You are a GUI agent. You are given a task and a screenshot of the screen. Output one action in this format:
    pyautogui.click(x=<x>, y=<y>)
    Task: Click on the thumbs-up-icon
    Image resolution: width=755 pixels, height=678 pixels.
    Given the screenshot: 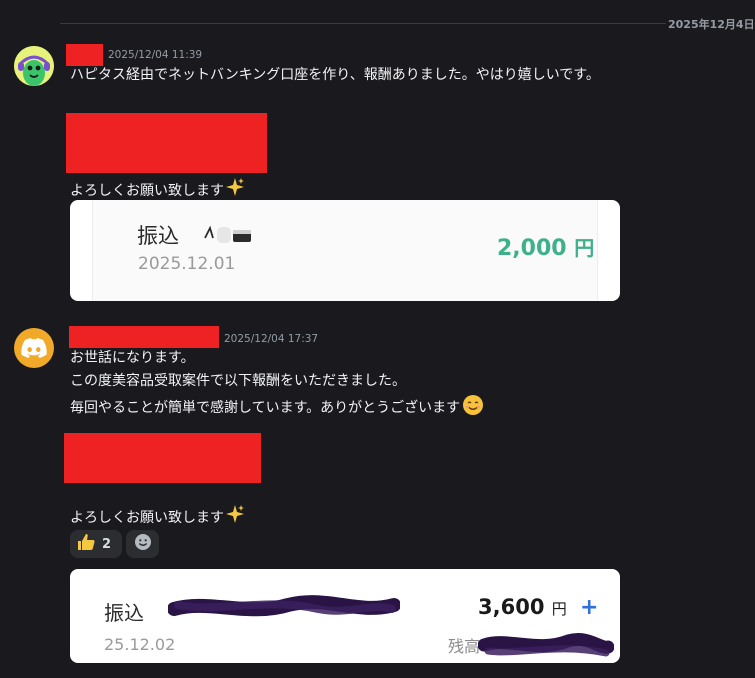 What is the action you would take?
    pyautogui.click(x=86, y=544)
    